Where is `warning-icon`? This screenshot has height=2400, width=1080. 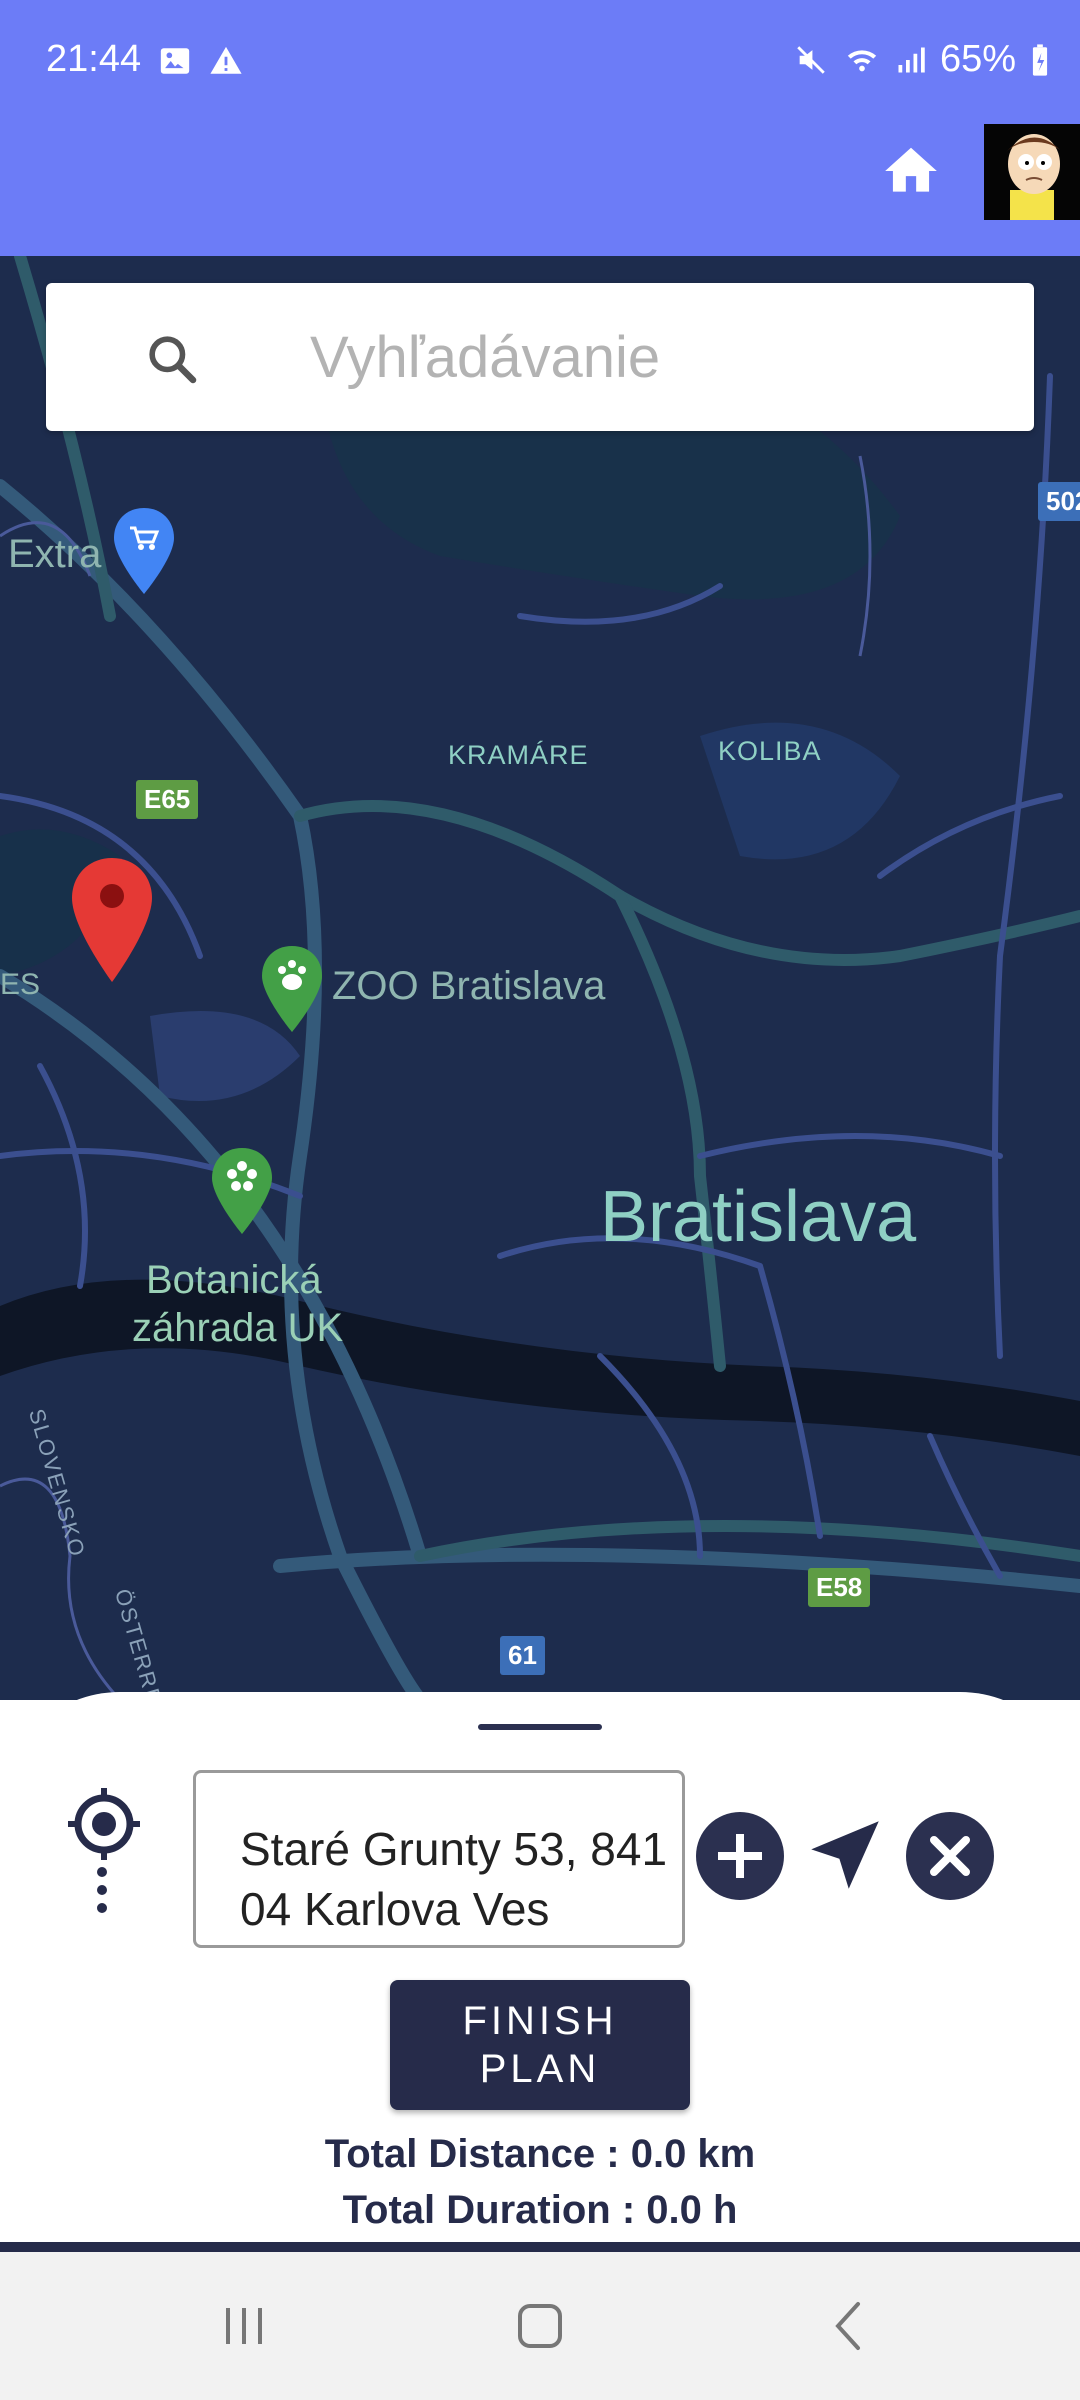
warning-icon is located at coordinates (226, 60).